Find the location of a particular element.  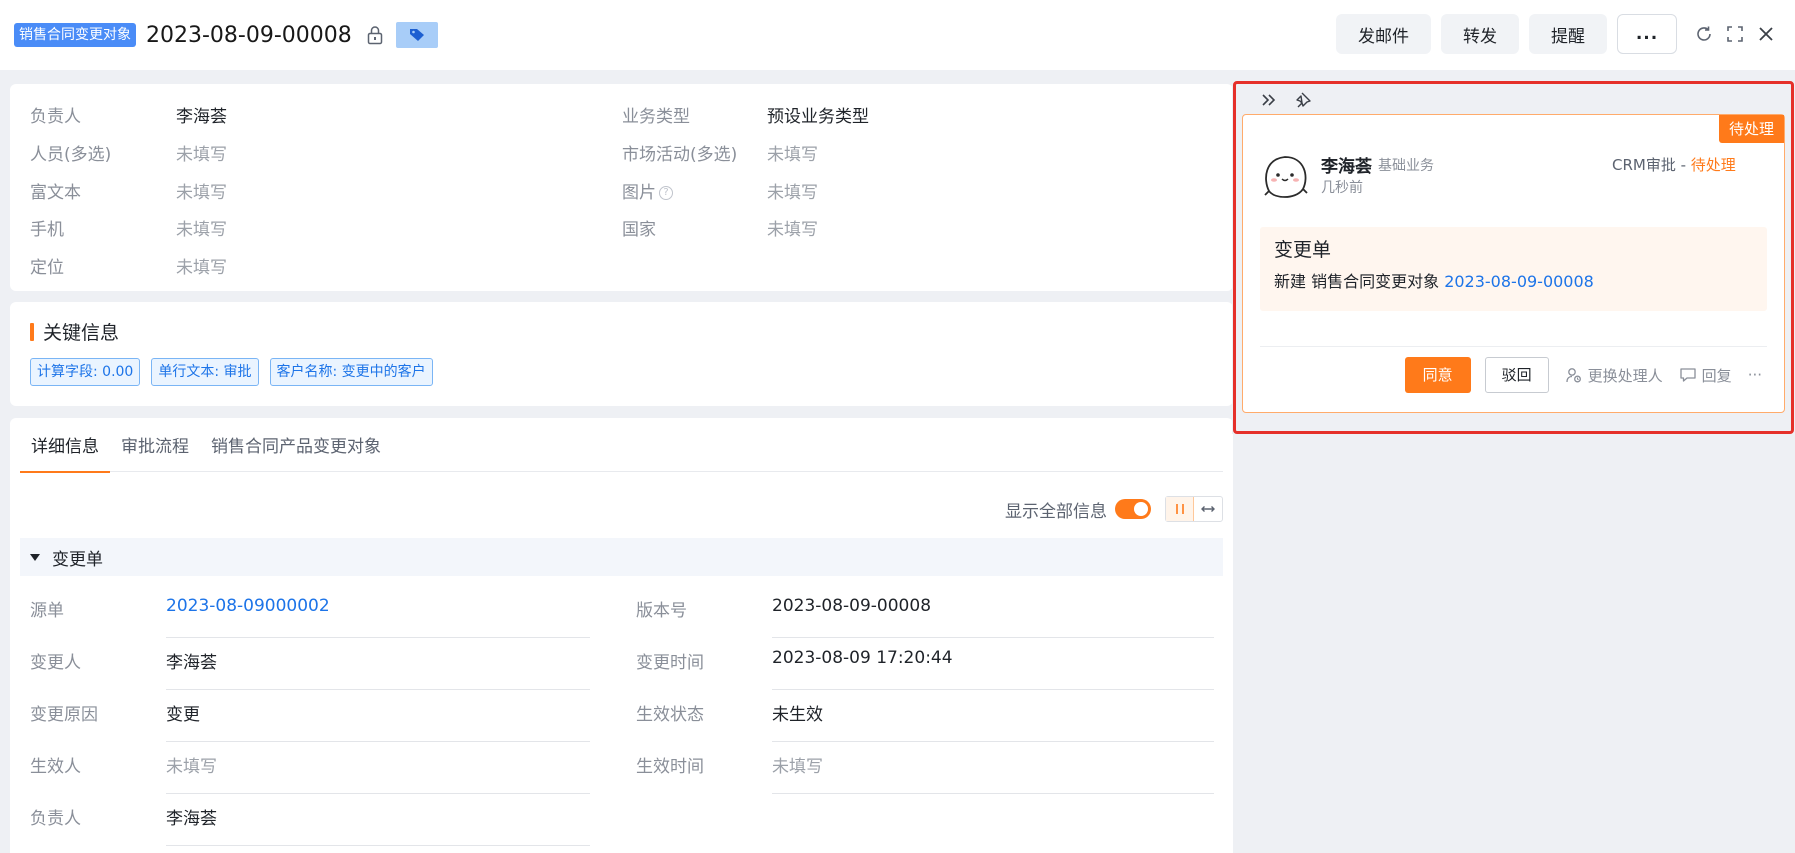

layout-switch is located at coordinates (1194, 509).